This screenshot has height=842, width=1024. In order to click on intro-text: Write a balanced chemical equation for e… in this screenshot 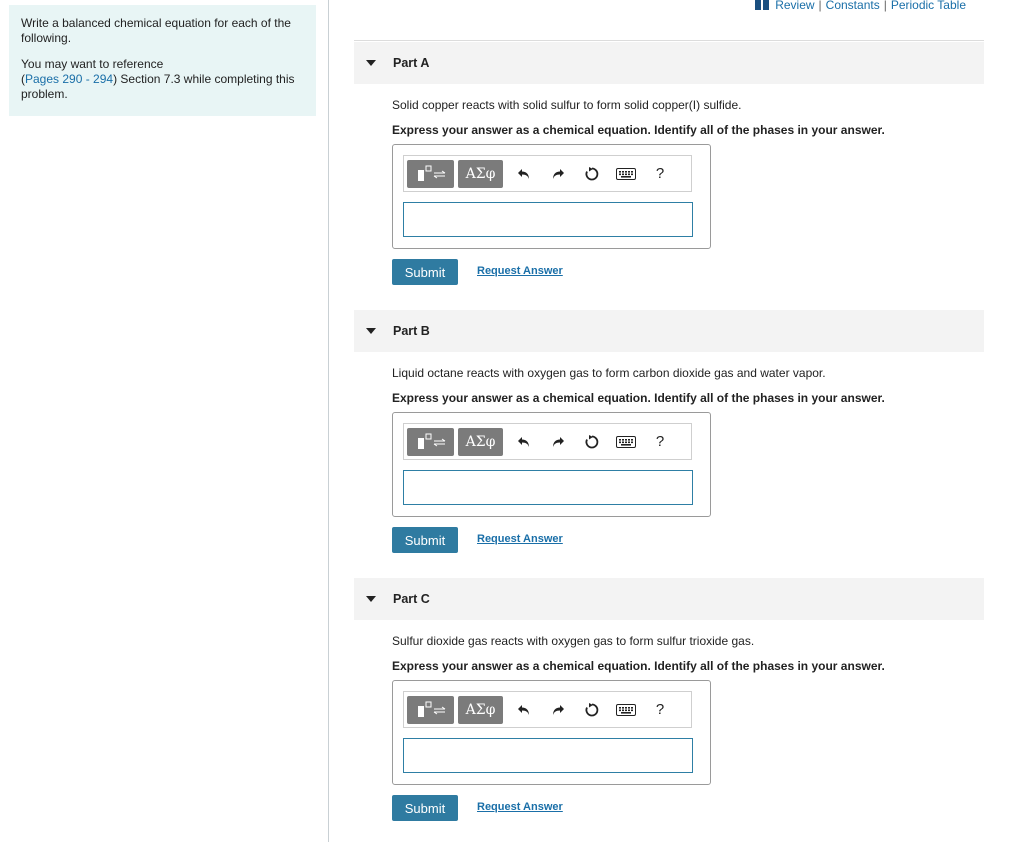, I will do `click(156, 30)`.